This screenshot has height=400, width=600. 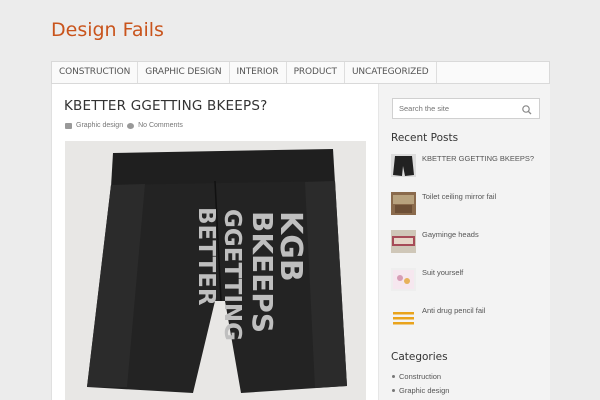 I want to click on recent-post-item: Anti drug pencil fail, so click(x=468, y=318).